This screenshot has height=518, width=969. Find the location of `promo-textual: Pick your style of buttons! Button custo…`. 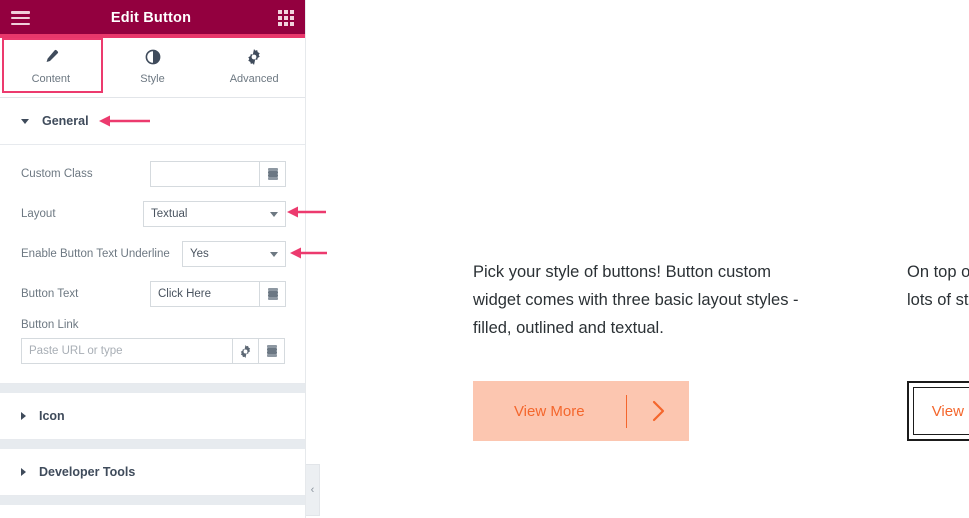

promo-textual: Pick your style of buttons! Button custo… is located at coordinates (638, 300).